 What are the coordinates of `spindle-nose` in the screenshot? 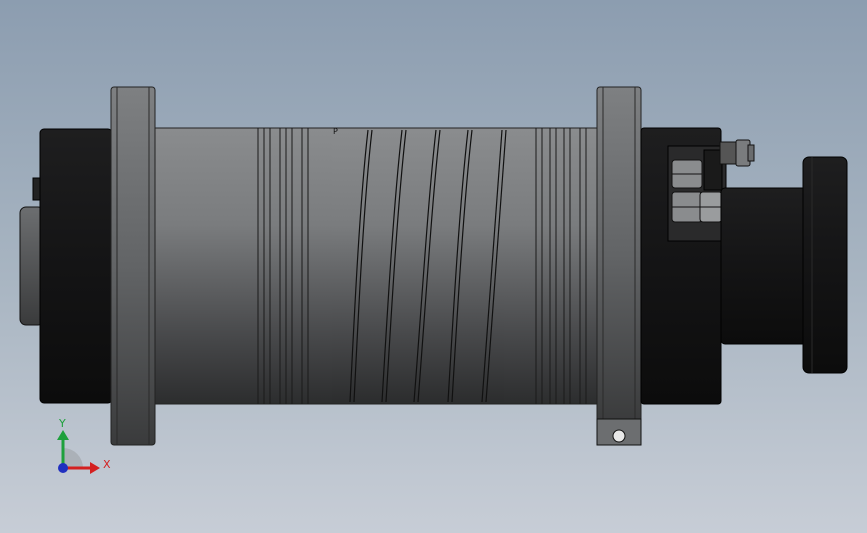 It's located at (825, 265).